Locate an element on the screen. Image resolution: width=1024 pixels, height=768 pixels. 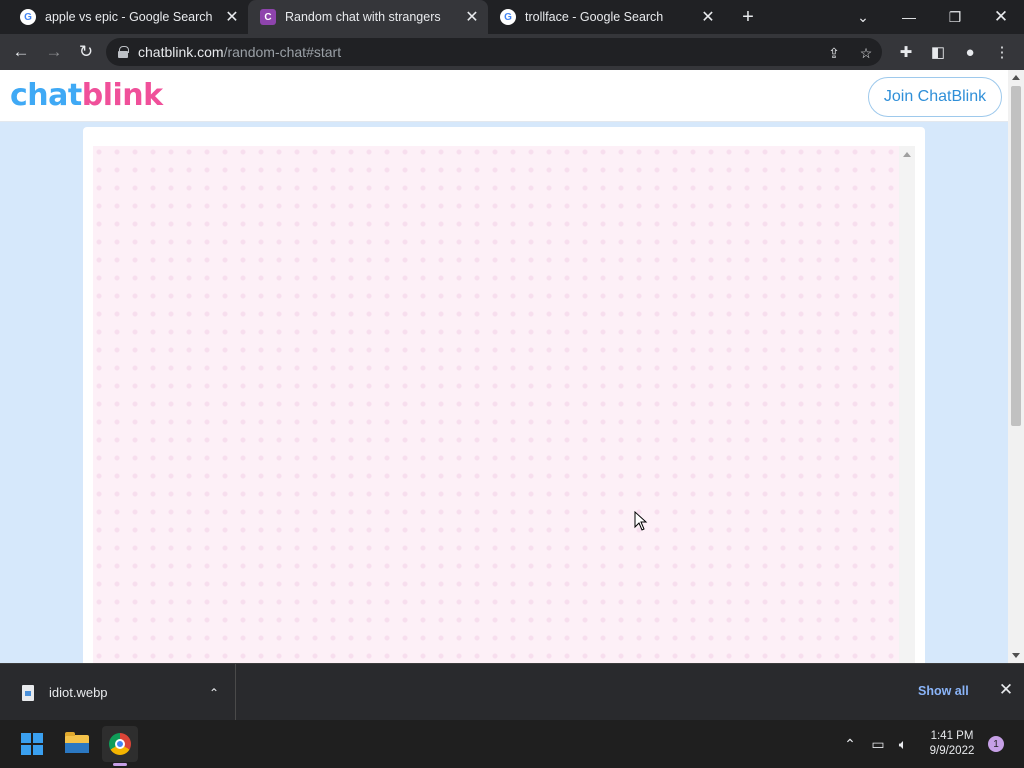
tab-title: trollface - Google Search is located at coordinates (594, 17).